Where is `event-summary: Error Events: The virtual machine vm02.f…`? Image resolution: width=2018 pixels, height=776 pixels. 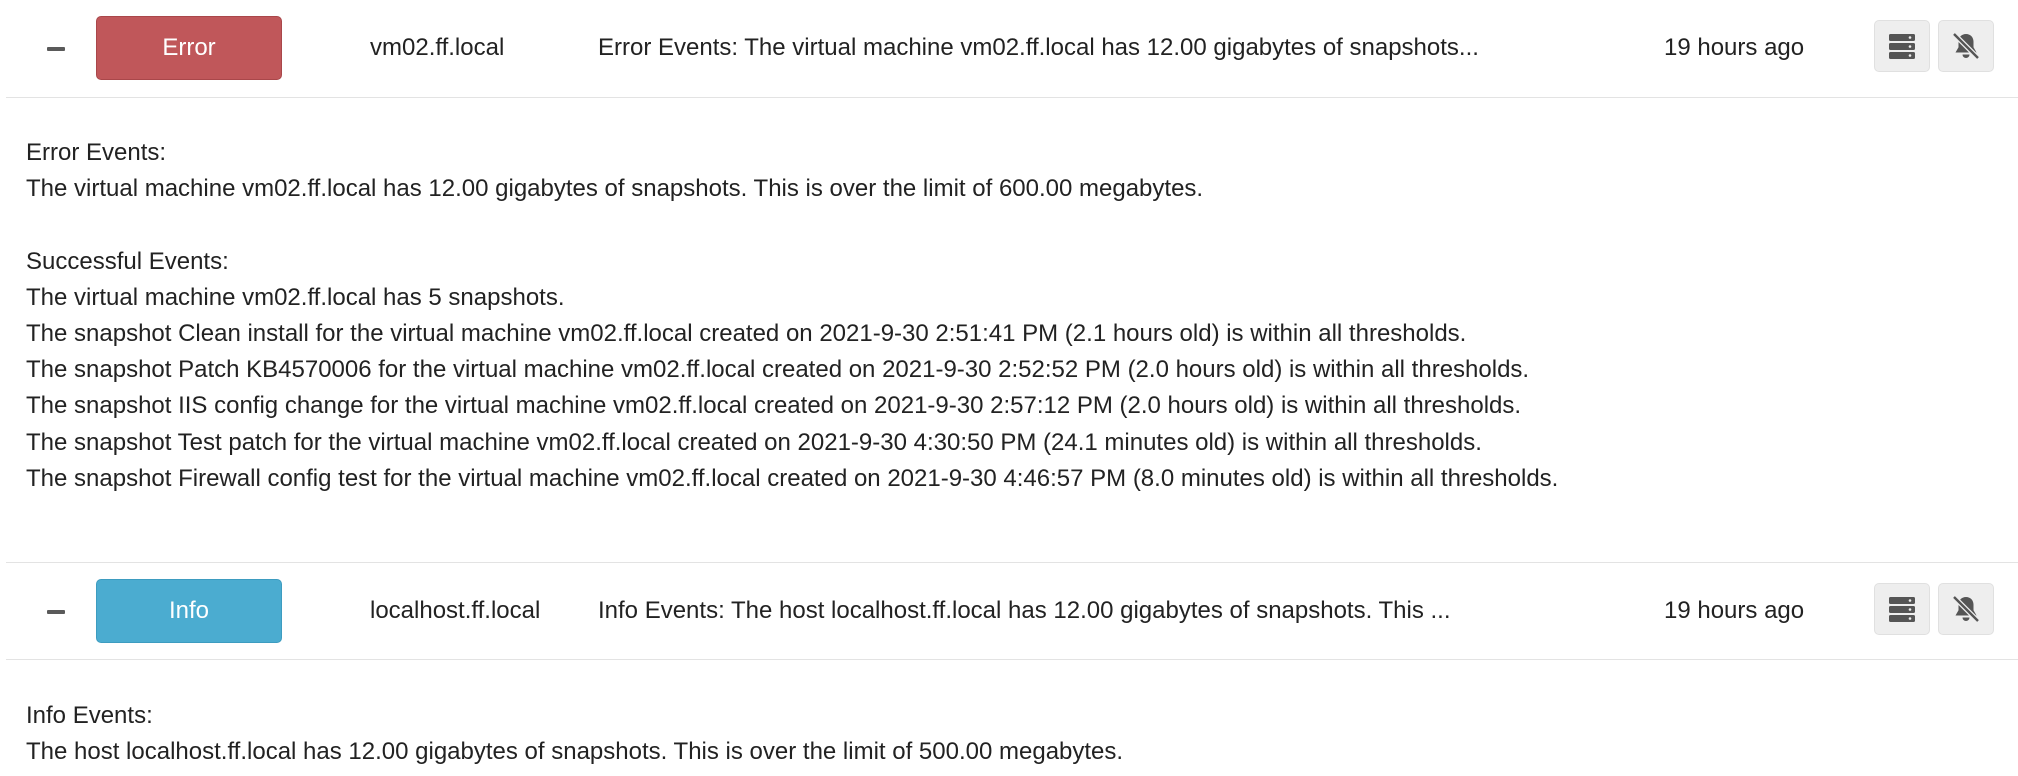
event-summary: Error Events: The virtual machine vm02.f… is located at coordinates (1038, 47).